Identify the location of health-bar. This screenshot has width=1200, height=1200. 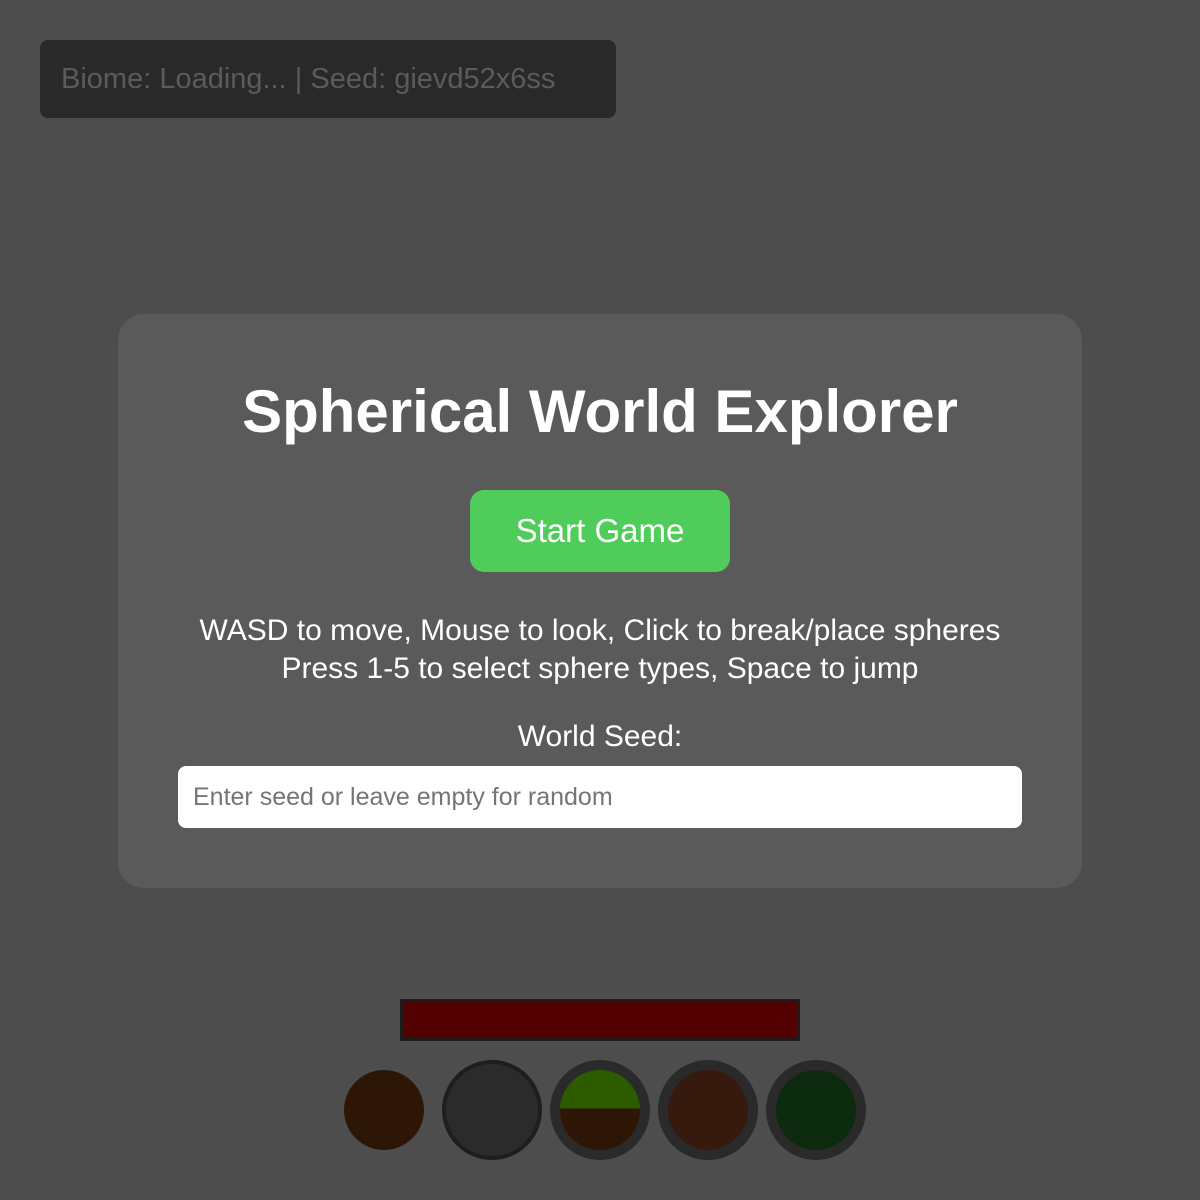
(600, 1020).